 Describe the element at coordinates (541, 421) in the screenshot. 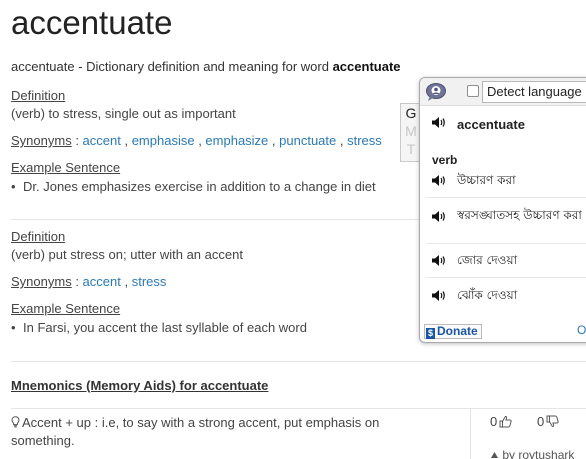

I see `downvote-count: 0` at that location.